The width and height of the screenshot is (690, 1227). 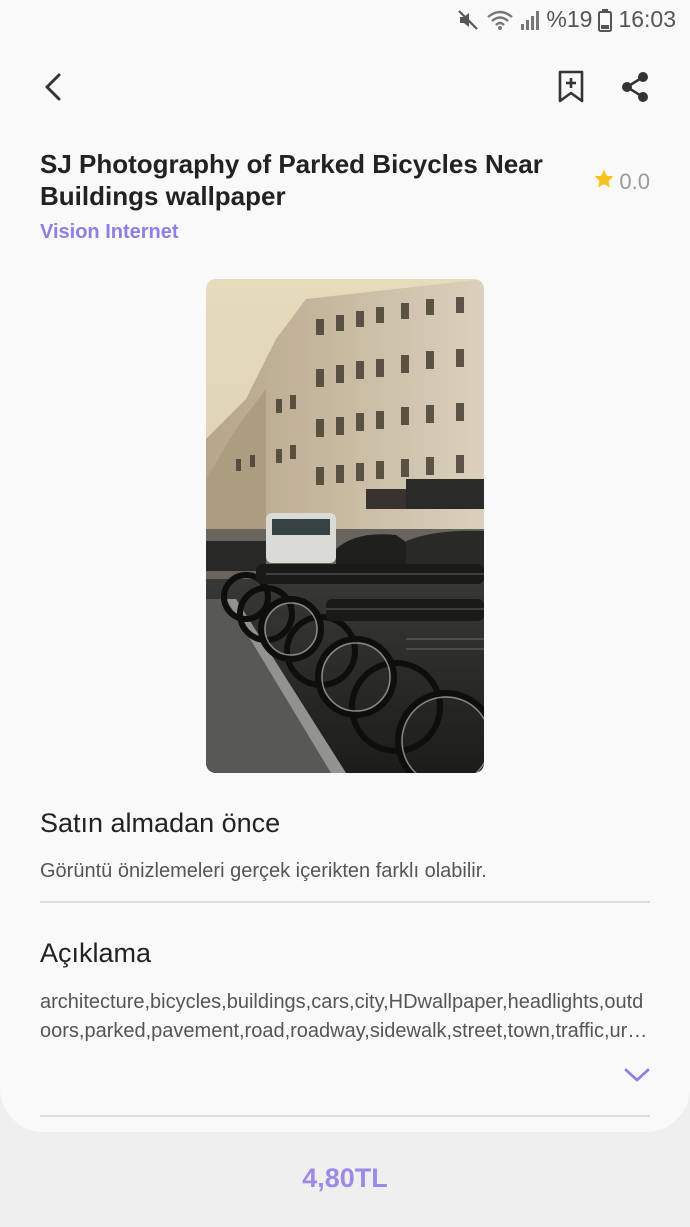 I want to click on battery-icon, so click(x=605, y=20).